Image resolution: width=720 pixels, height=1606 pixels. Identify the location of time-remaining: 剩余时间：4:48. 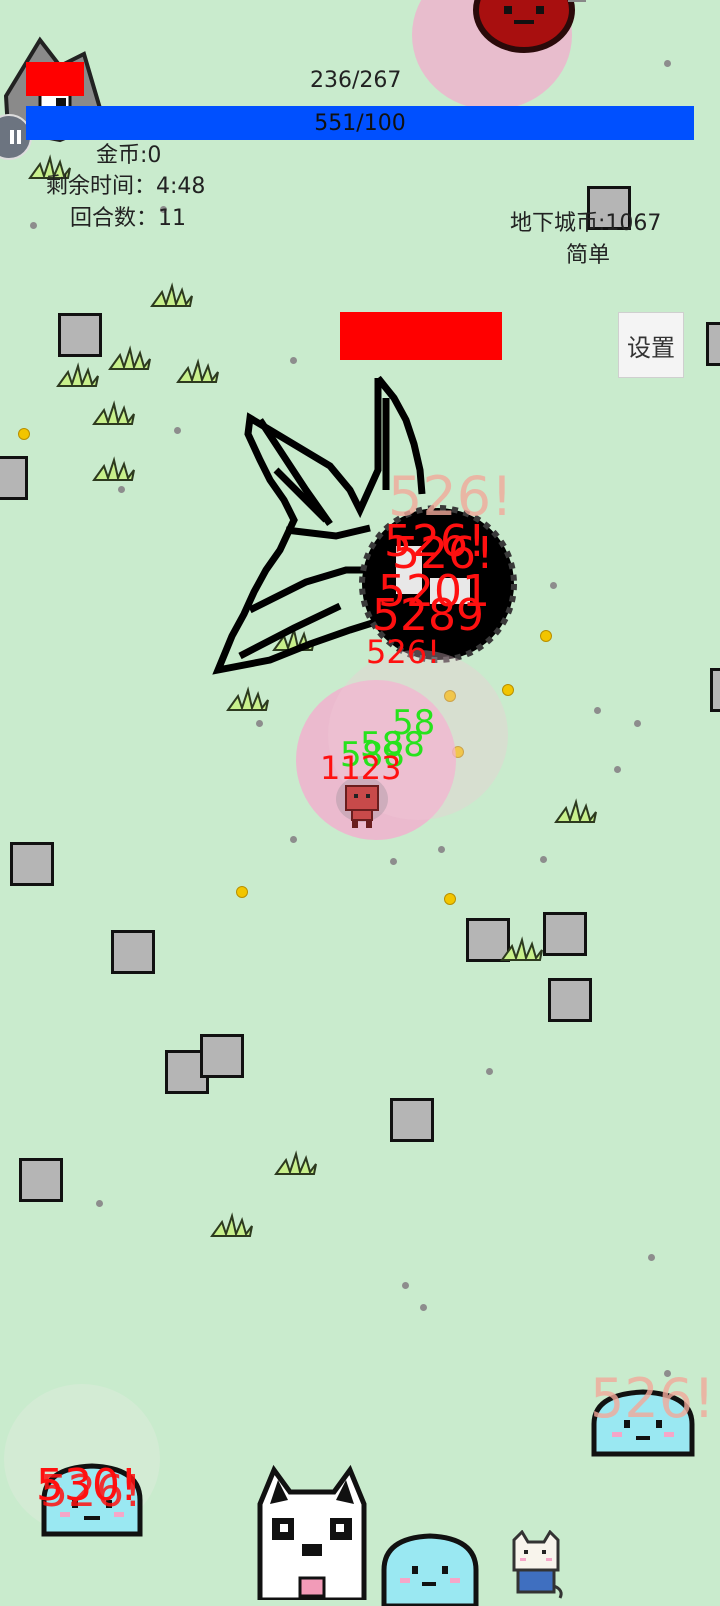
(126, 186).